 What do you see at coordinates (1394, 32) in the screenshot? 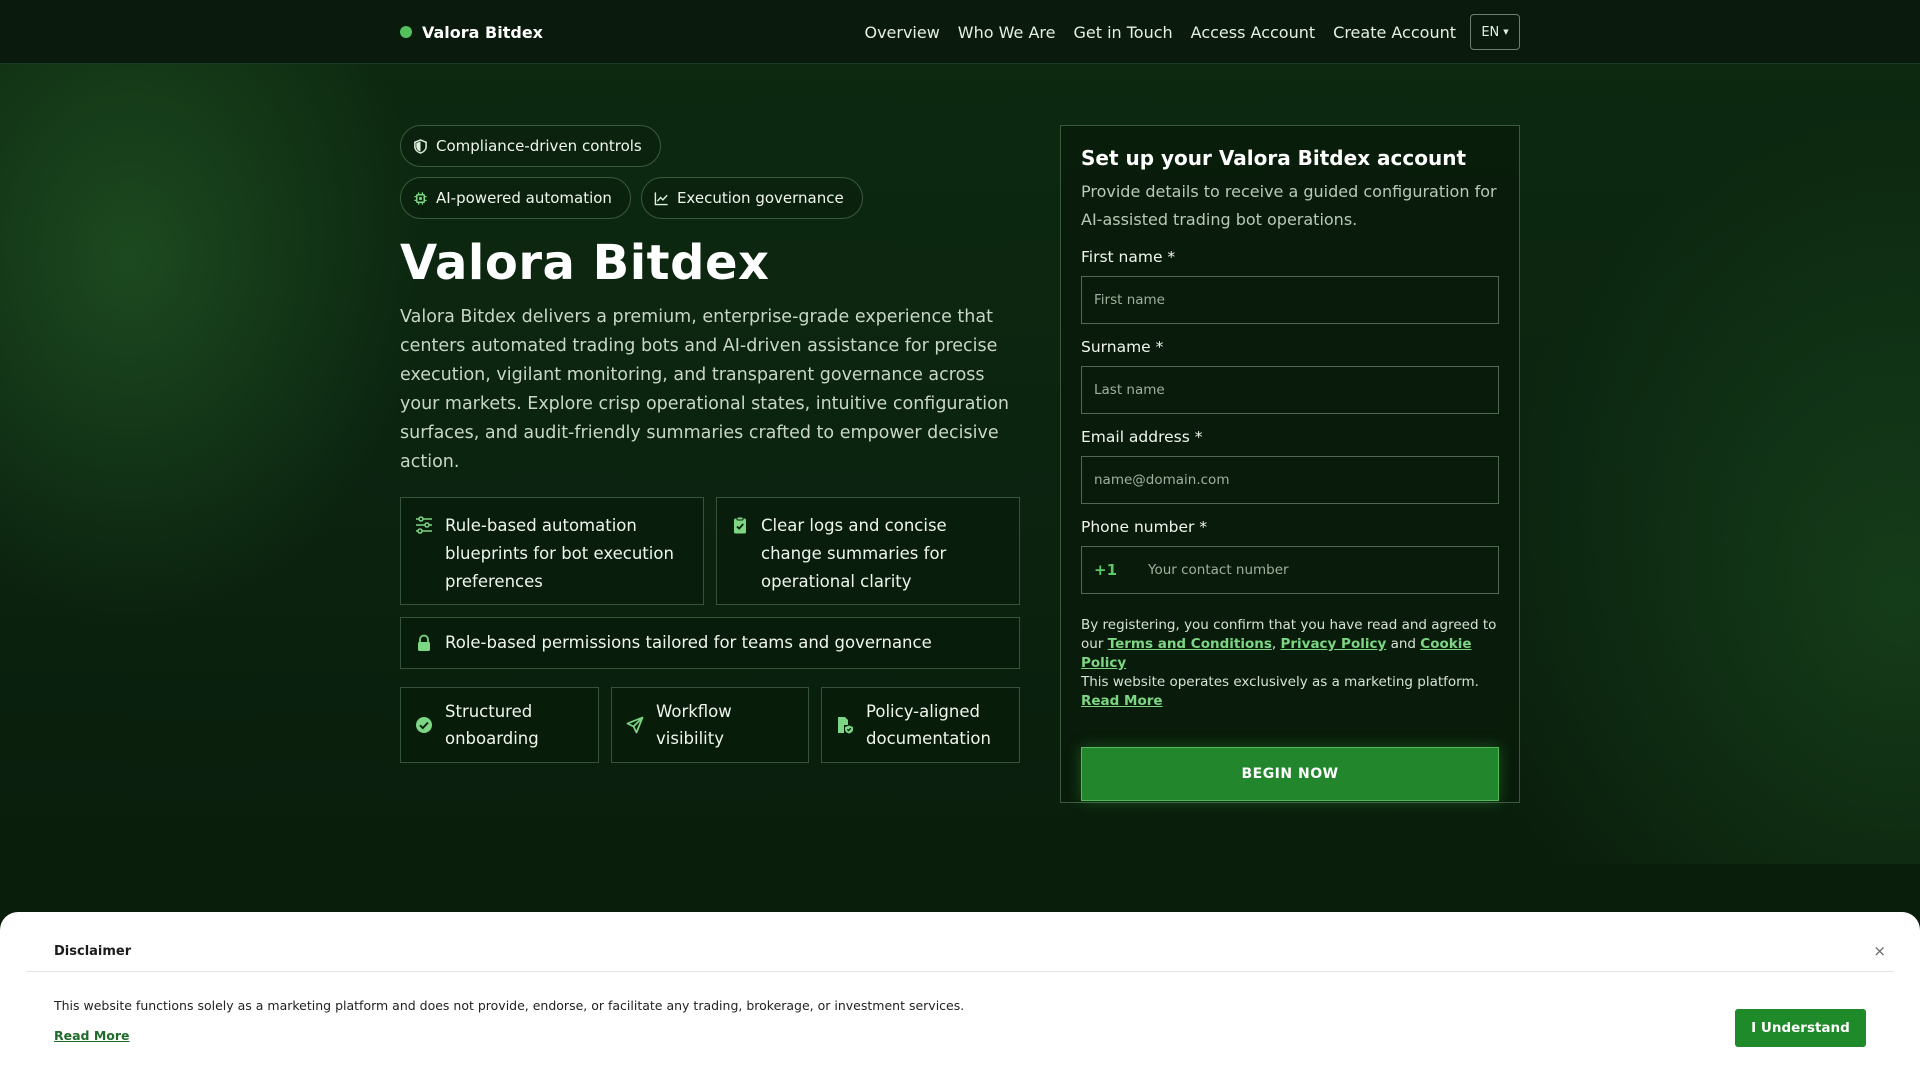
I see `nav-create-account: Create Account` at bounding box center [1394, 32].